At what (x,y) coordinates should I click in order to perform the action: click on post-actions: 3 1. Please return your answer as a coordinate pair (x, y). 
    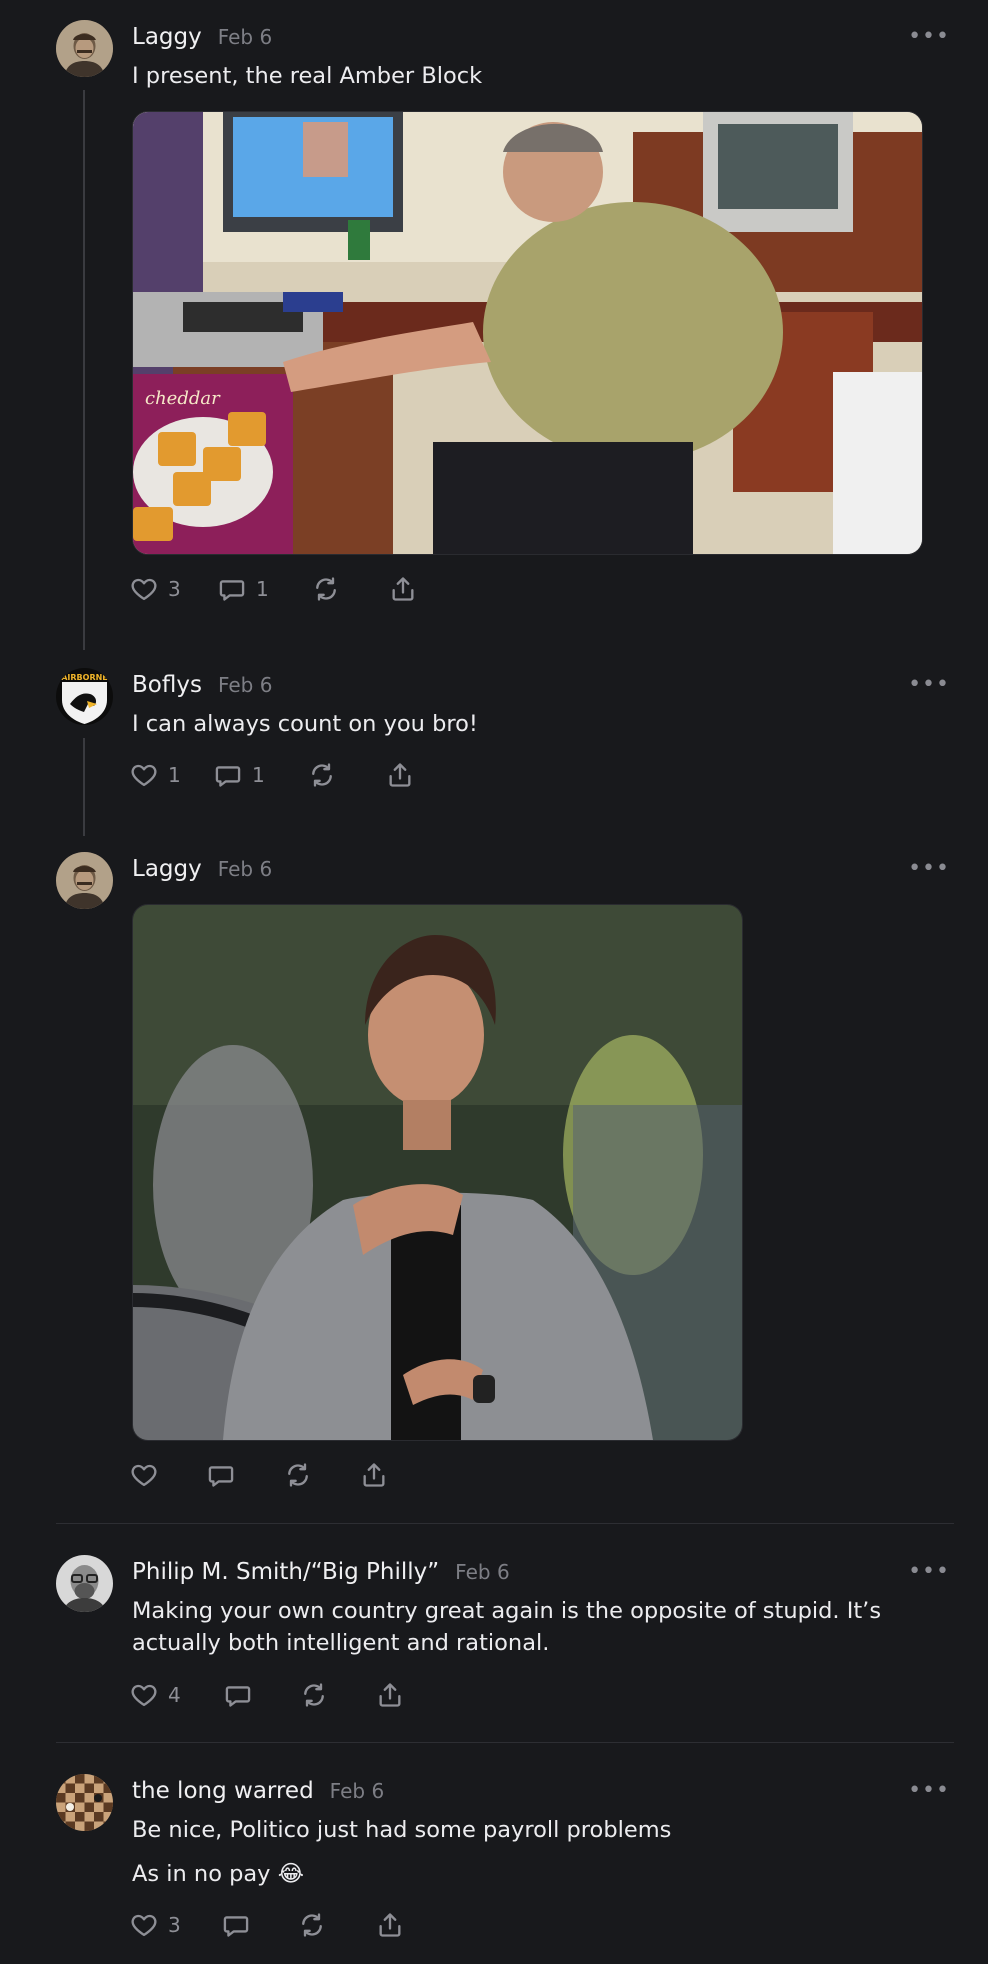
    Looking at the image, I should click on (290, 592).